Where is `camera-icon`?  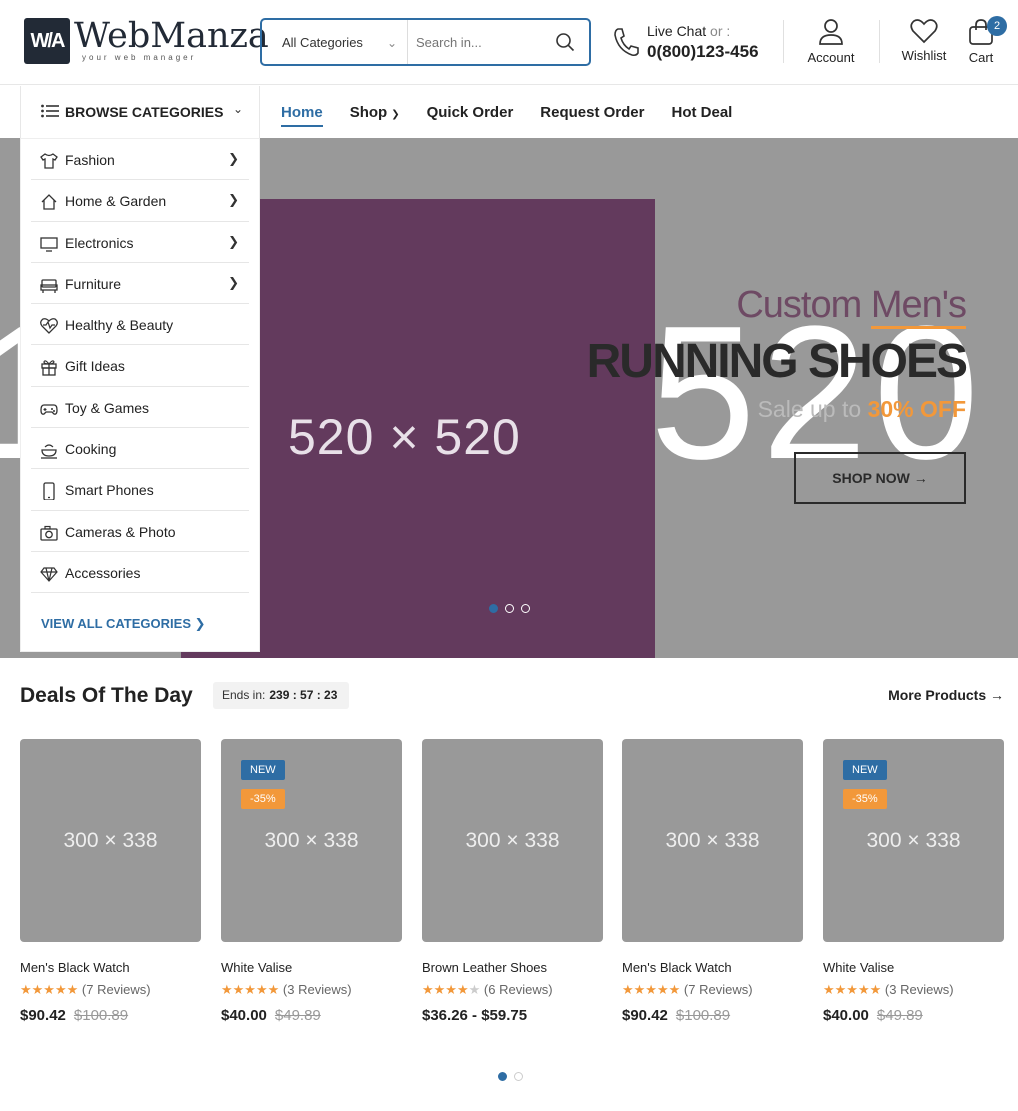 camera-icon is located at coordinates (49, 533).